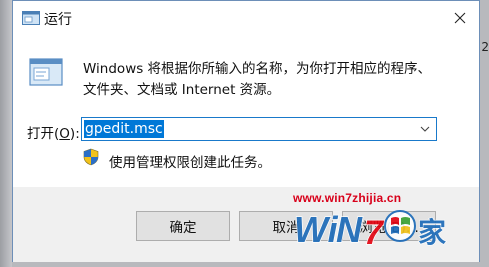 This screenshot has height=267, width=489. Describe the element at coordinates (64, 134) in the screenshot. I see `open-label-access-key: O` at that location.